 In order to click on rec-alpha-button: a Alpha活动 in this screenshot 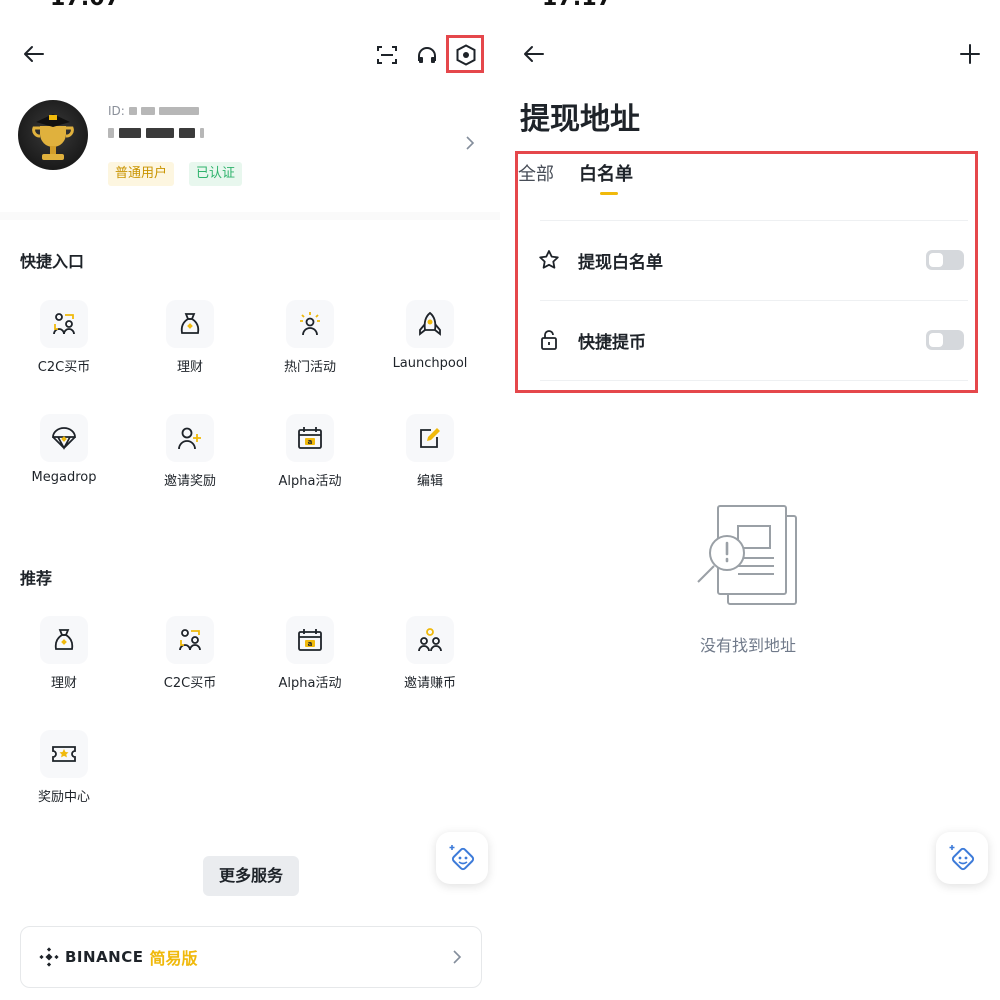, I will do `click(310, 656)`.